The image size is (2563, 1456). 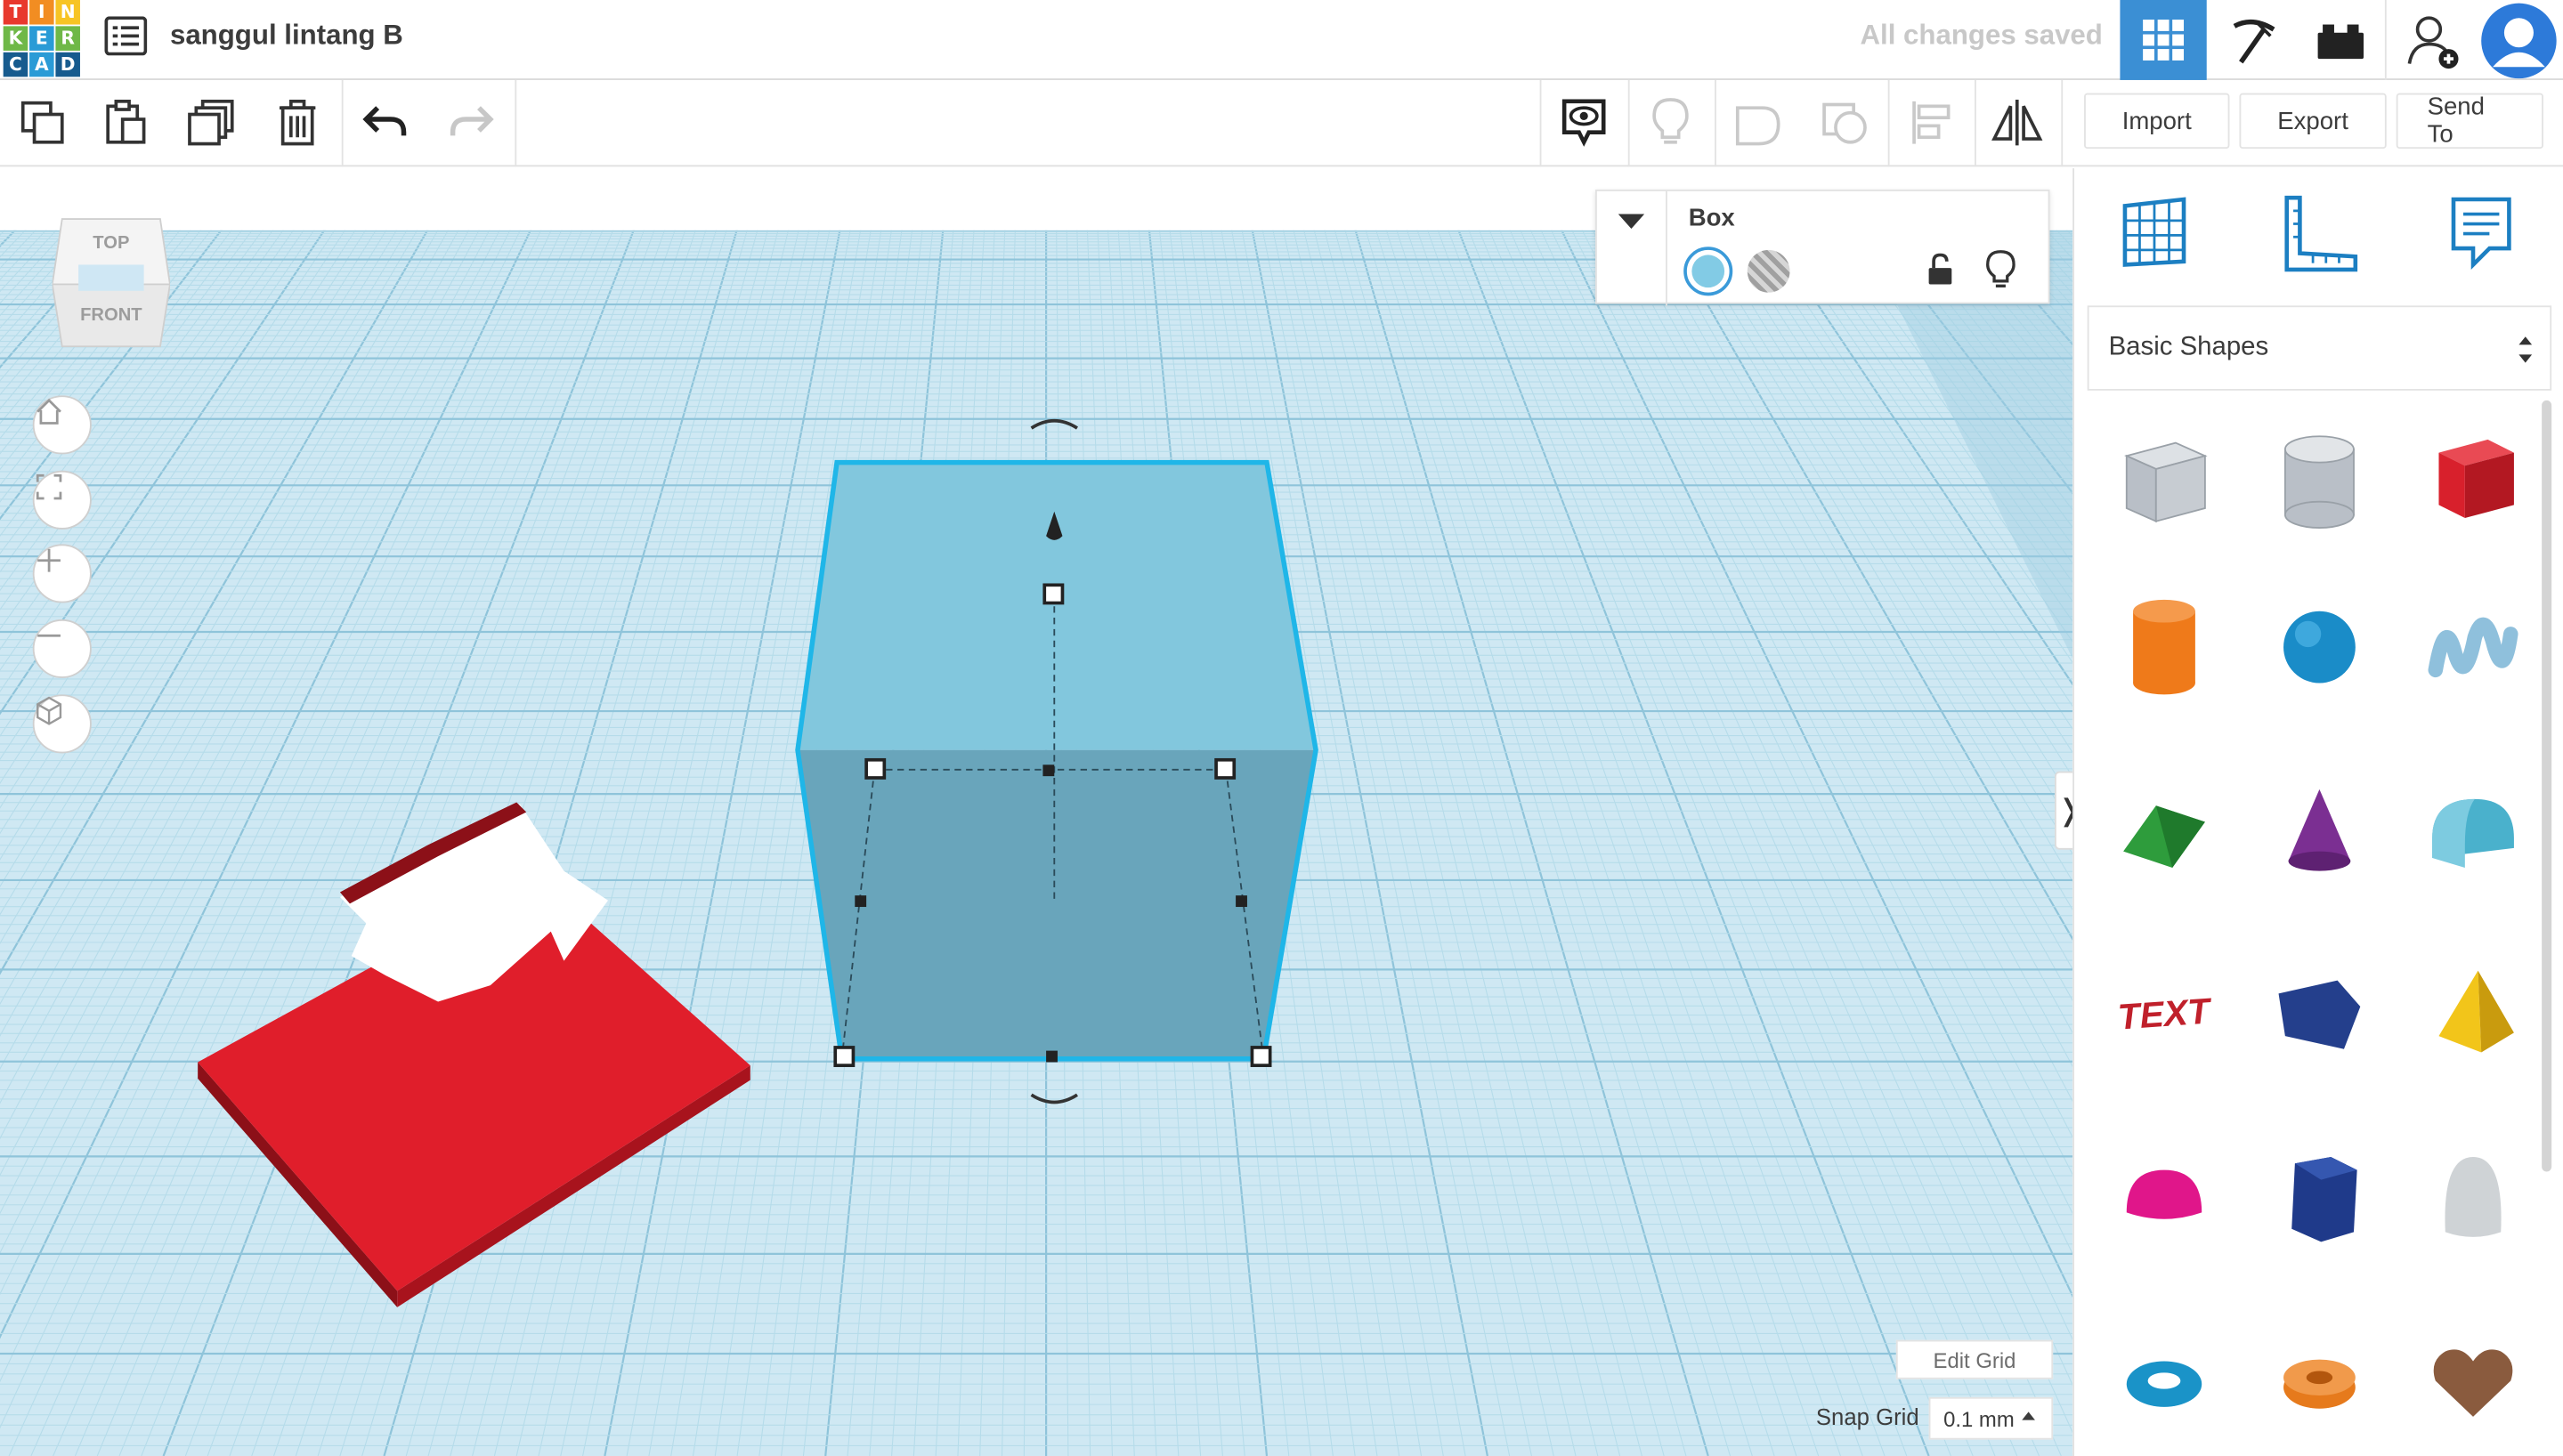 What do you see at coordinates (111, 281) in the screenshot?
I see `view-cube: TOP FRONT` at bounding box center [111, 281].